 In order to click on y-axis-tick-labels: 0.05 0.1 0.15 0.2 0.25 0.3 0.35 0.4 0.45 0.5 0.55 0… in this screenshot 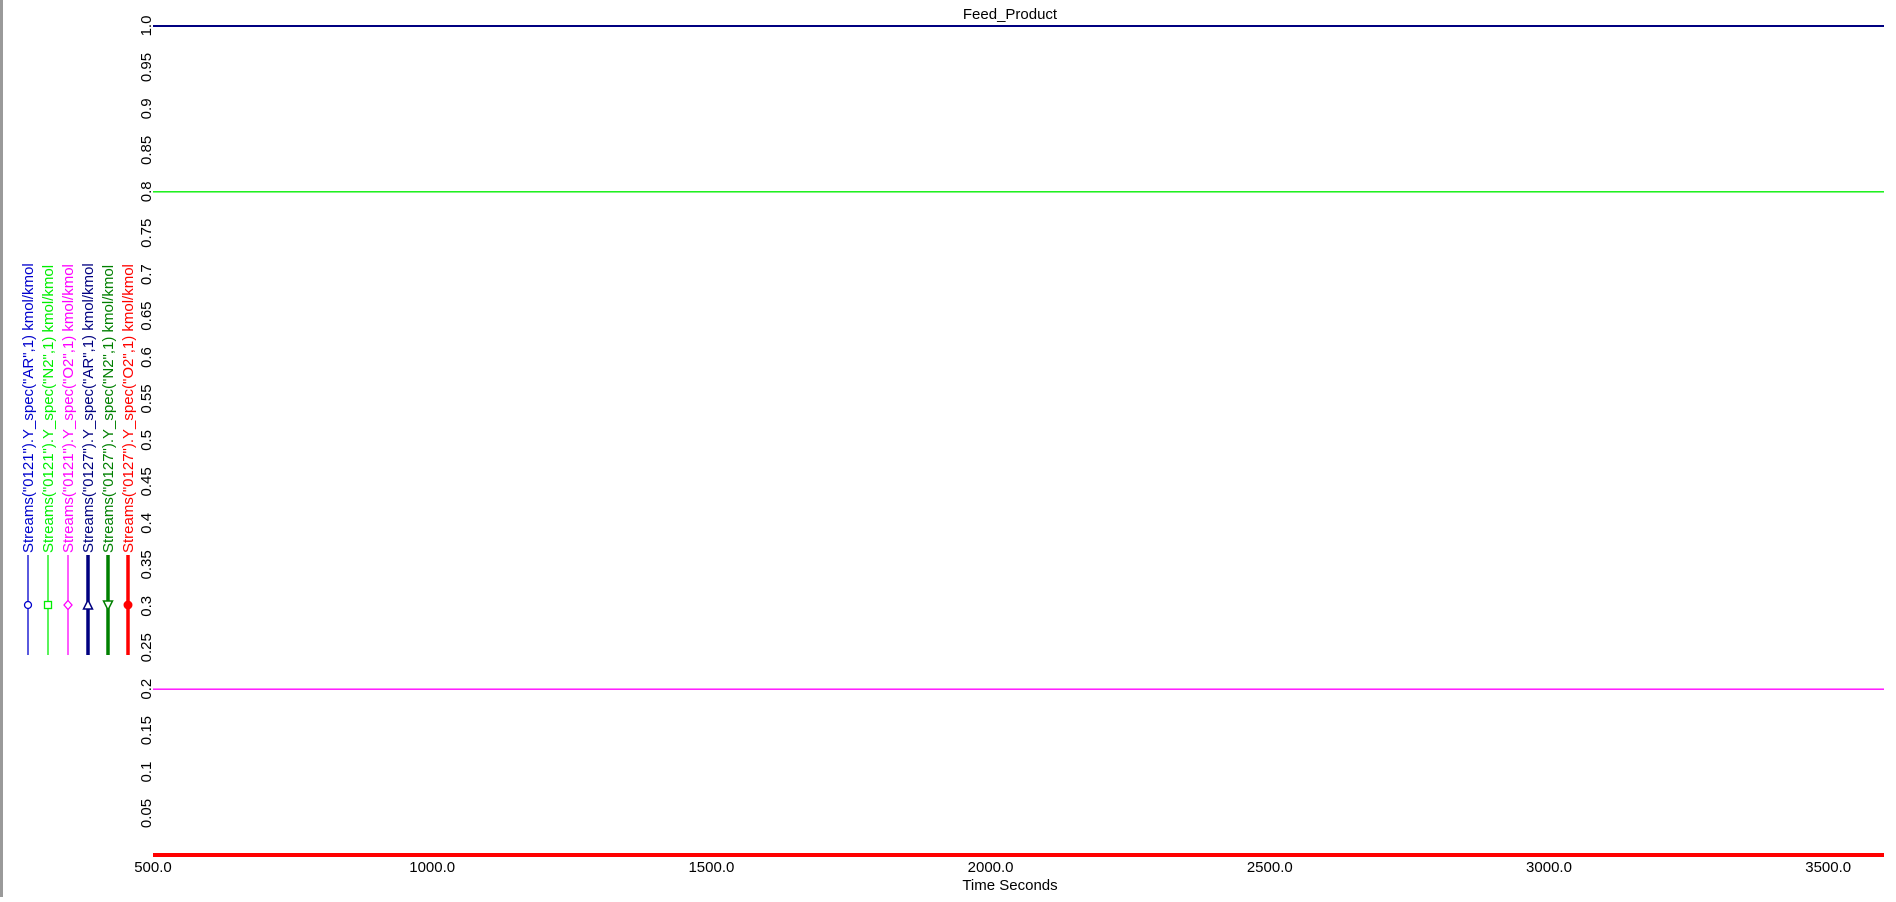, I will do `click(146, 422)`.